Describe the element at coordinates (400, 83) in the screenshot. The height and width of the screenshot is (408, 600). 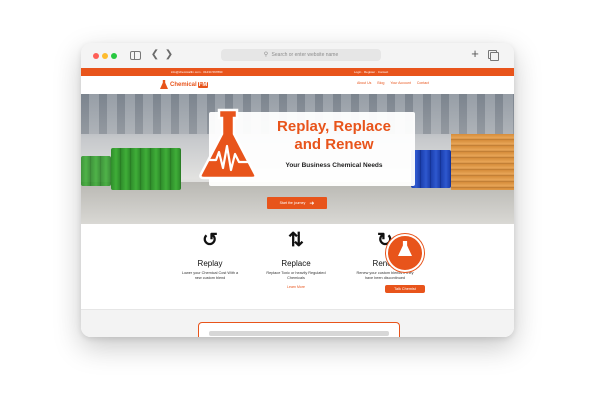
I see `nav-item-account: Your Account` at that location.